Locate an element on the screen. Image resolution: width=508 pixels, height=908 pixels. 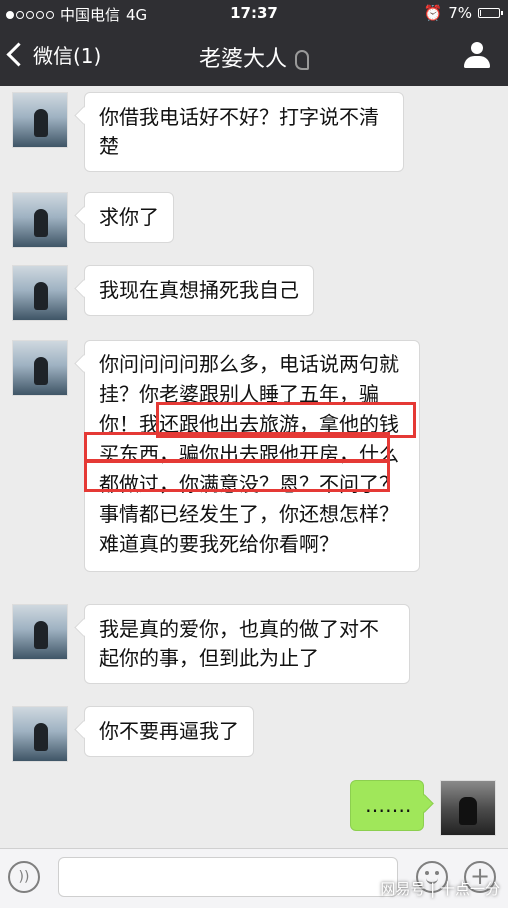
message-row: 你不要再逼我了 is located at coordinates (133, 734).